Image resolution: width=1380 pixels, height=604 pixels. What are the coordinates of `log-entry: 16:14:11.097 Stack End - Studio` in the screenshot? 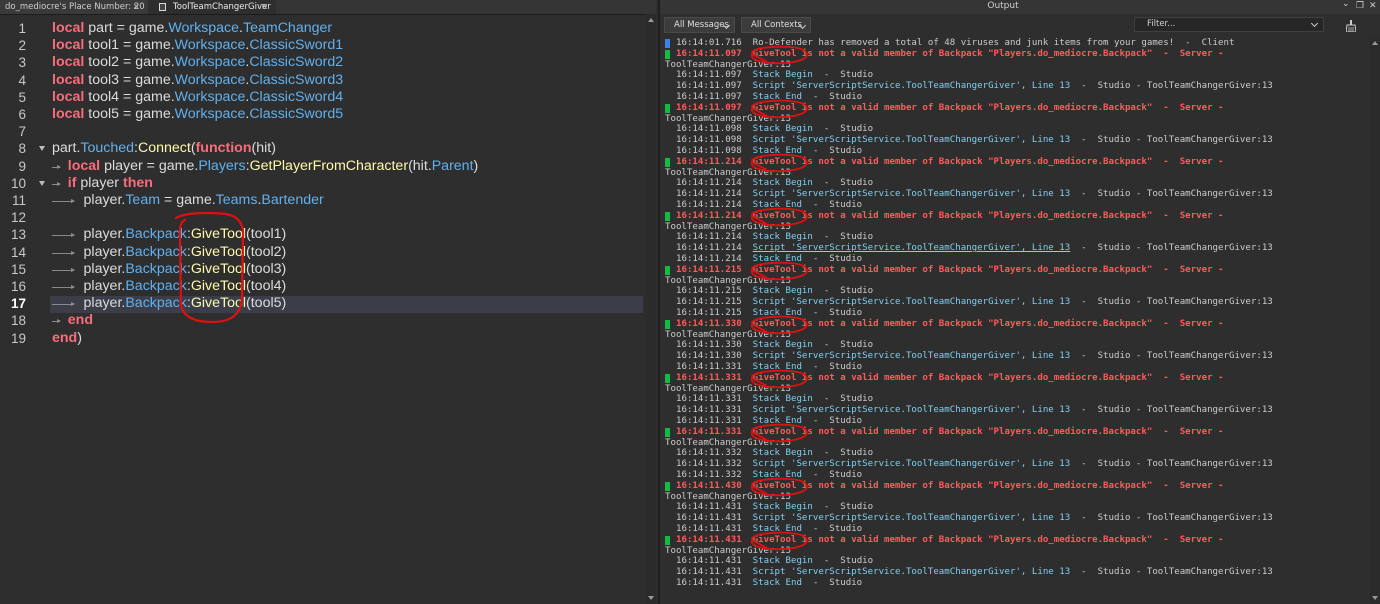 It's located at (769, 97).